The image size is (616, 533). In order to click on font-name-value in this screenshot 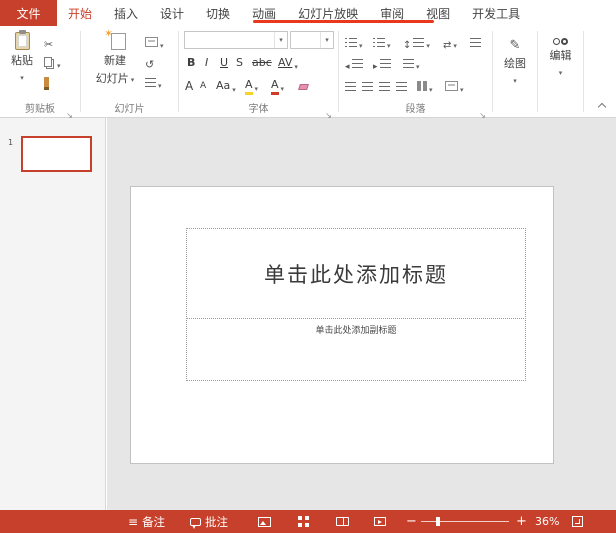, I will do `click(229, 40)`.